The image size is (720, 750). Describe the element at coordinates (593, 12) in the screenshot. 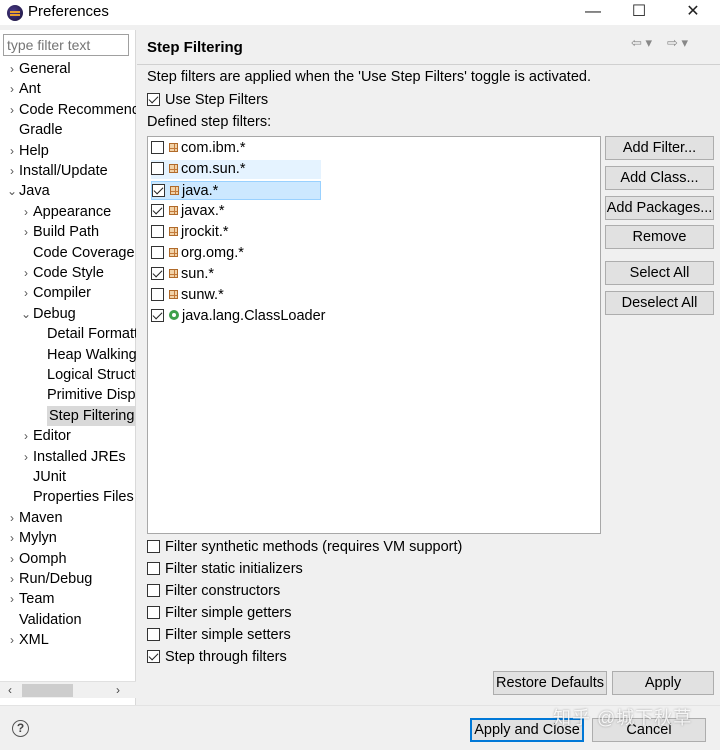

I see `minimize-button: —` at that location.